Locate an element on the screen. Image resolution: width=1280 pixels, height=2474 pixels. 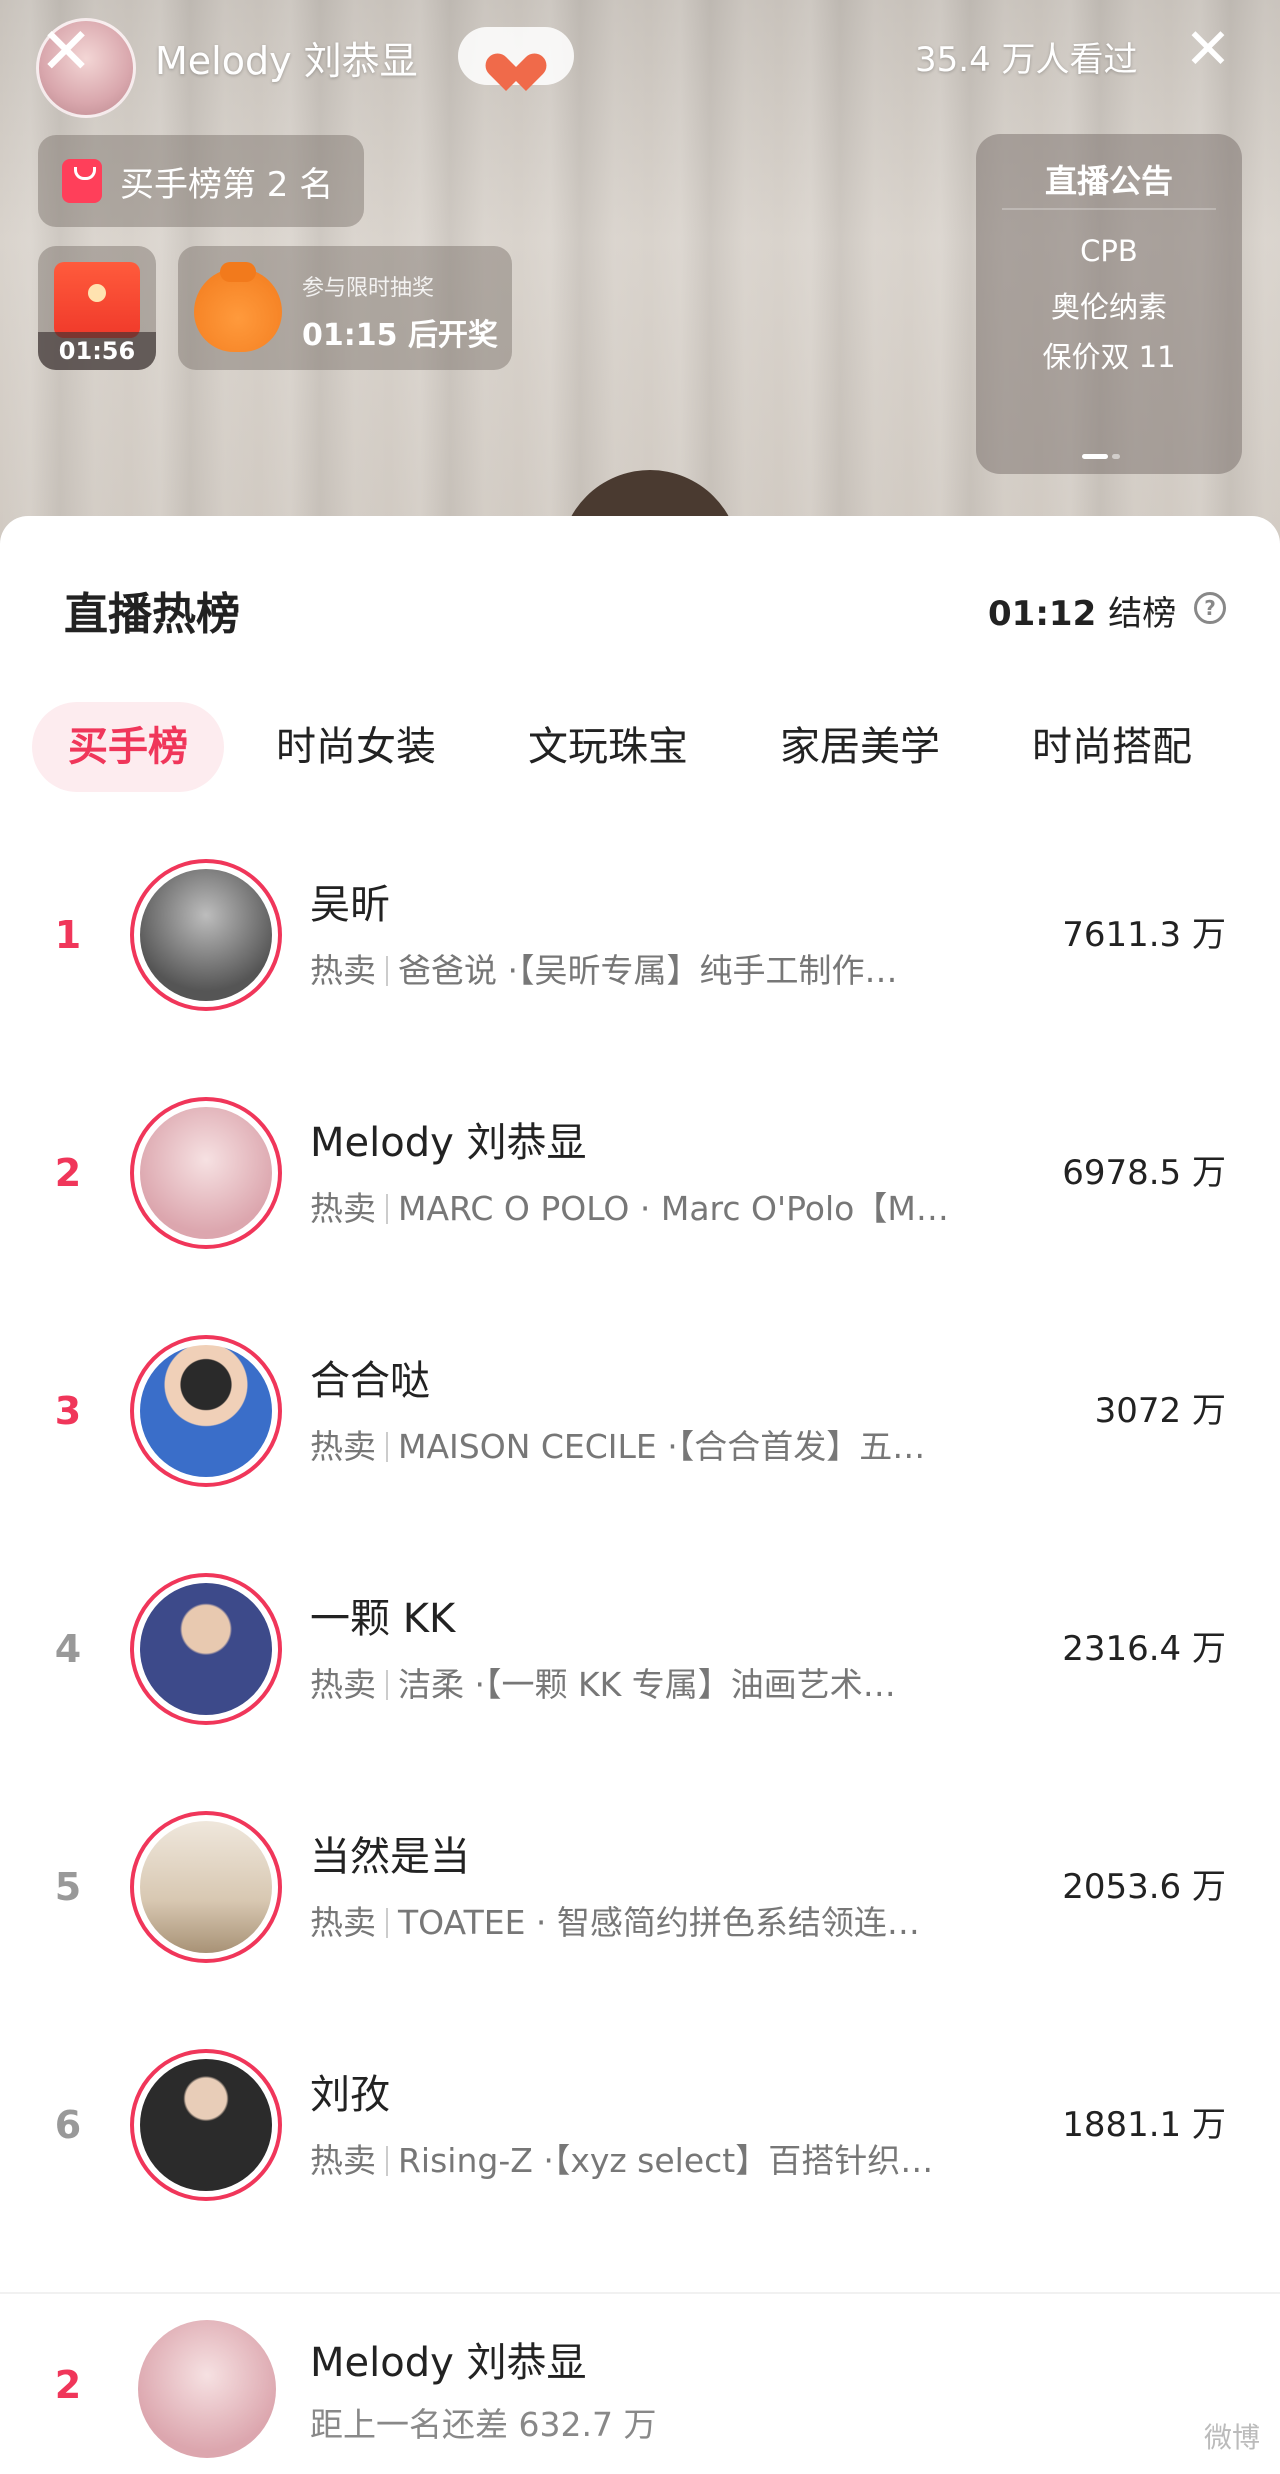
tab-buyer: 买手榜 is located at coordinates (128, 747).